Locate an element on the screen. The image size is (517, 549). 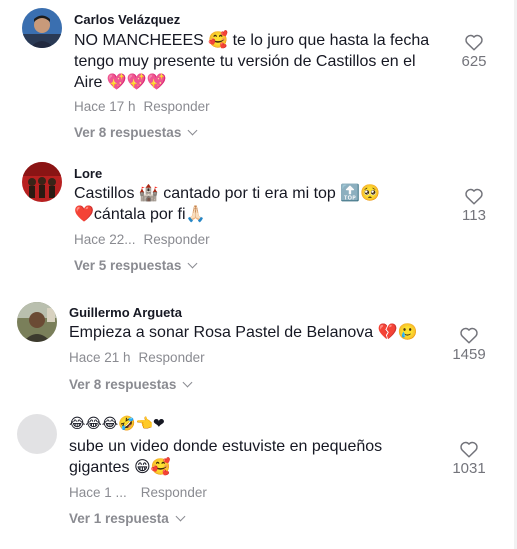
view-replies-button: Ver 5 respuestas is located at coordinates (136, 265).